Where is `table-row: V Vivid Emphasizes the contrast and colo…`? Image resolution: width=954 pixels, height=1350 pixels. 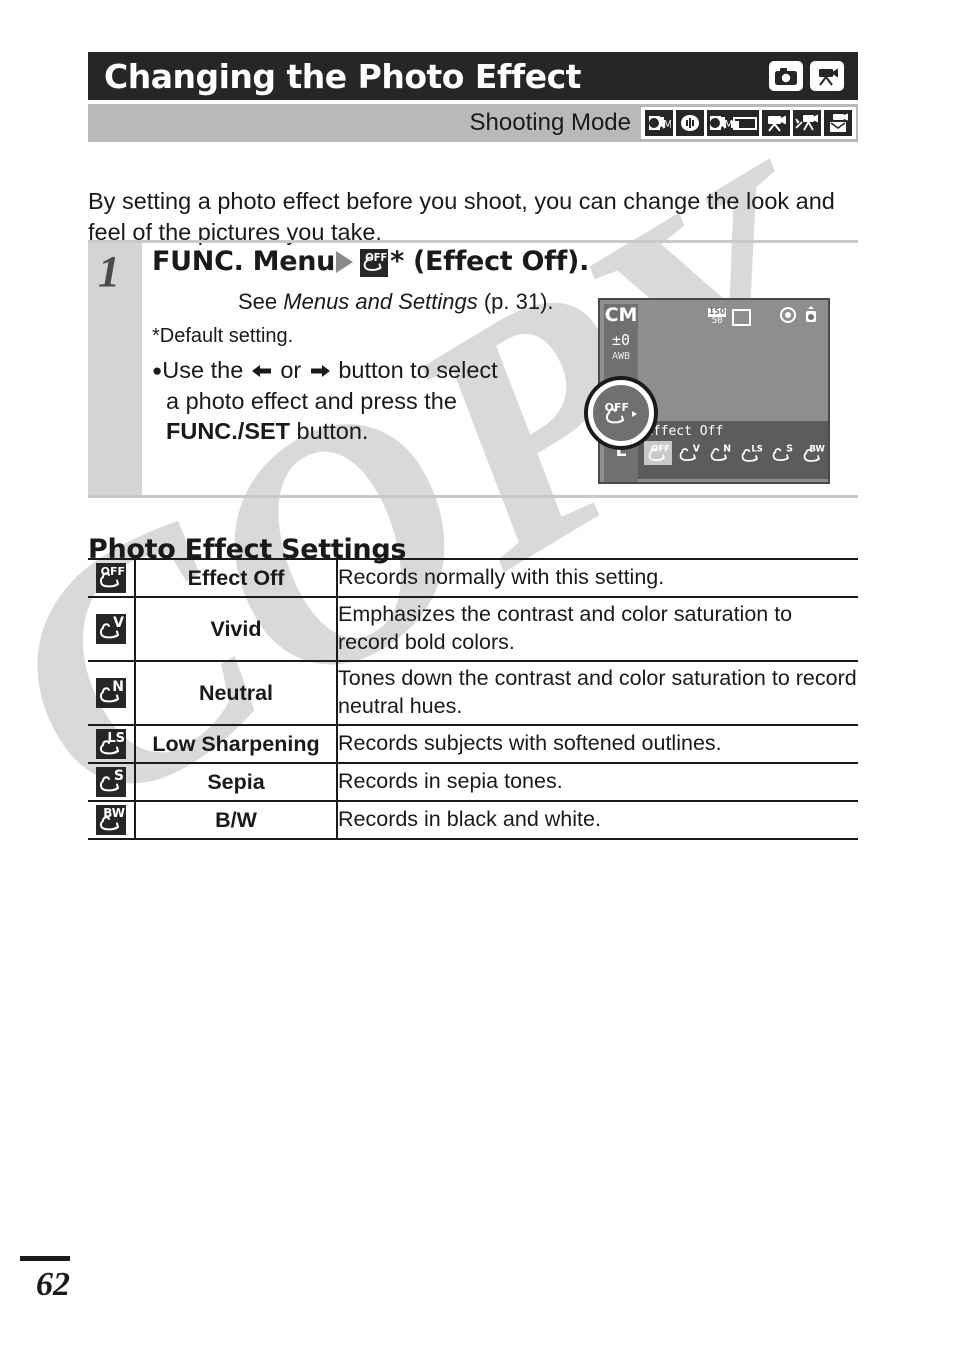 table-row: V Vivid Emphasizes the contrast and colo… is located at coordinates (473, 629).